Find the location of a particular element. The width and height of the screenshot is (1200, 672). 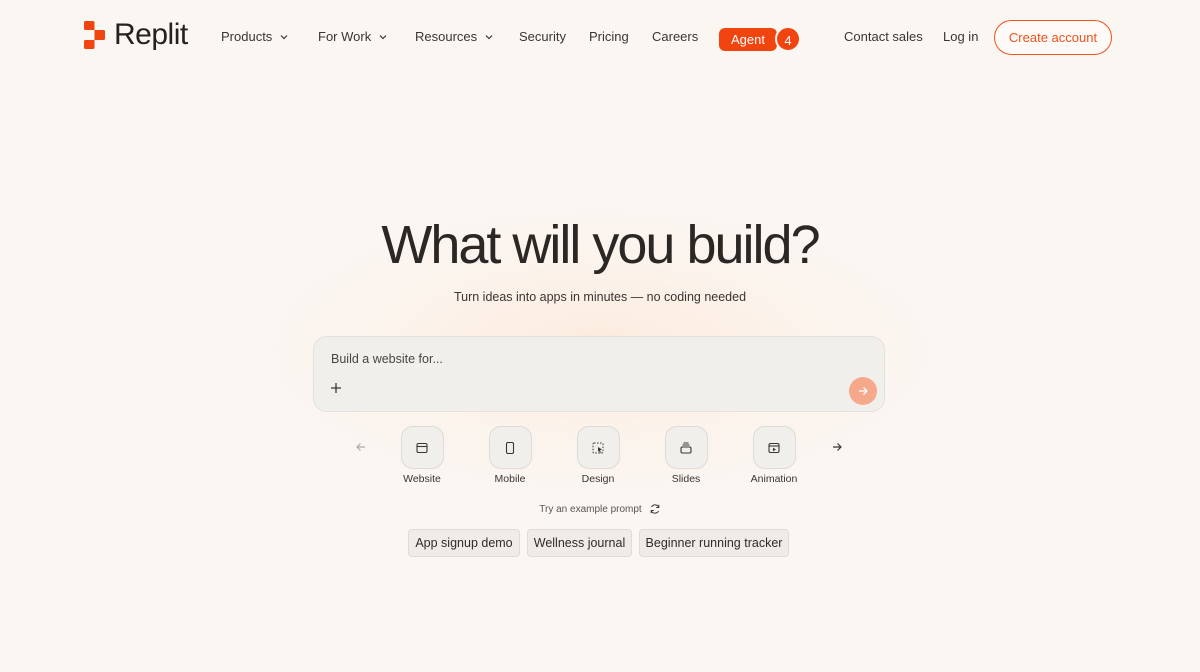

nav-products-label: Products is located at coordinates (247, 36).